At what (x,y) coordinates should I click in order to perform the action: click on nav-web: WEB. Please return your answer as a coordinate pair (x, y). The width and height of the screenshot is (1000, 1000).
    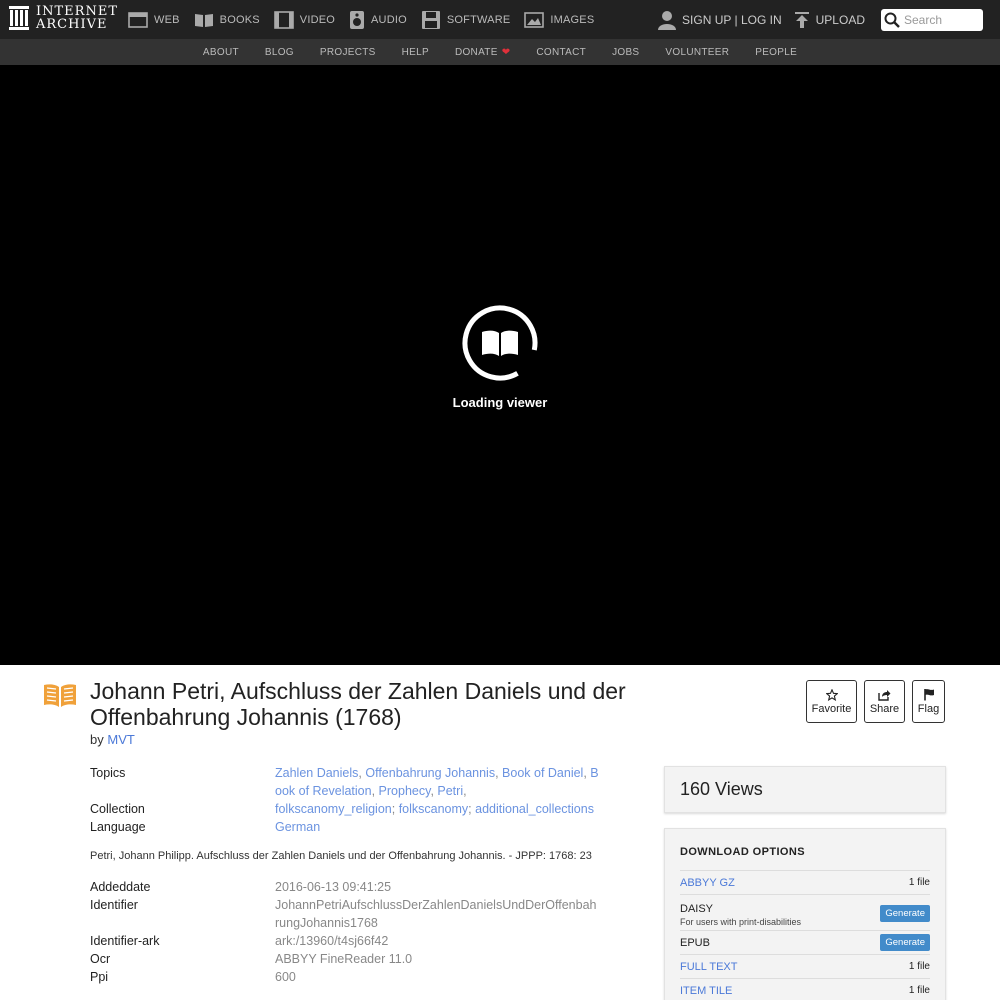
    Looking at the image, I should click on (154, 19).